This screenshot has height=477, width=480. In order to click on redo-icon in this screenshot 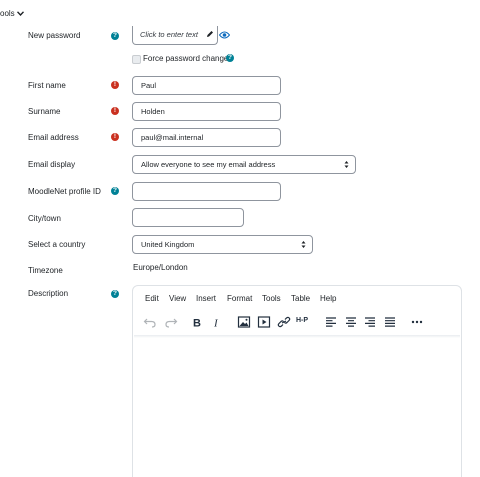, I will do `click(171, 322)`.